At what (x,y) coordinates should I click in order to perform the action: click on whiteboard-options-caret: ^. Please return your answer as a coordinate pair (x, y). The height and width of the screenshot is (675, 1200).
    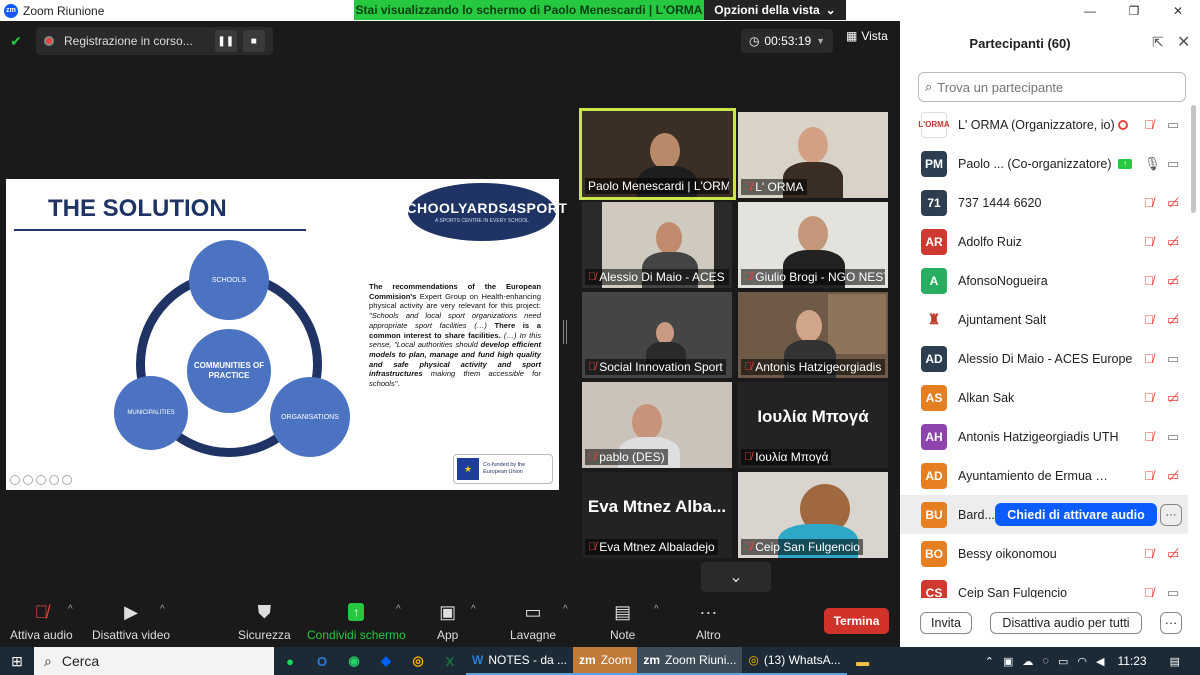
    Looking at the image, I should click on (565, 609).